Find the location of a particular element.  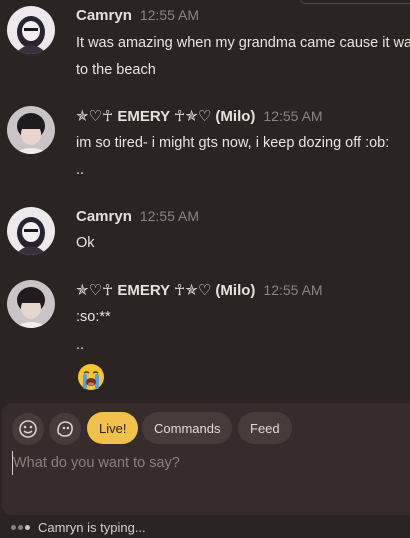

message-input is located at coordinates (208, 463).